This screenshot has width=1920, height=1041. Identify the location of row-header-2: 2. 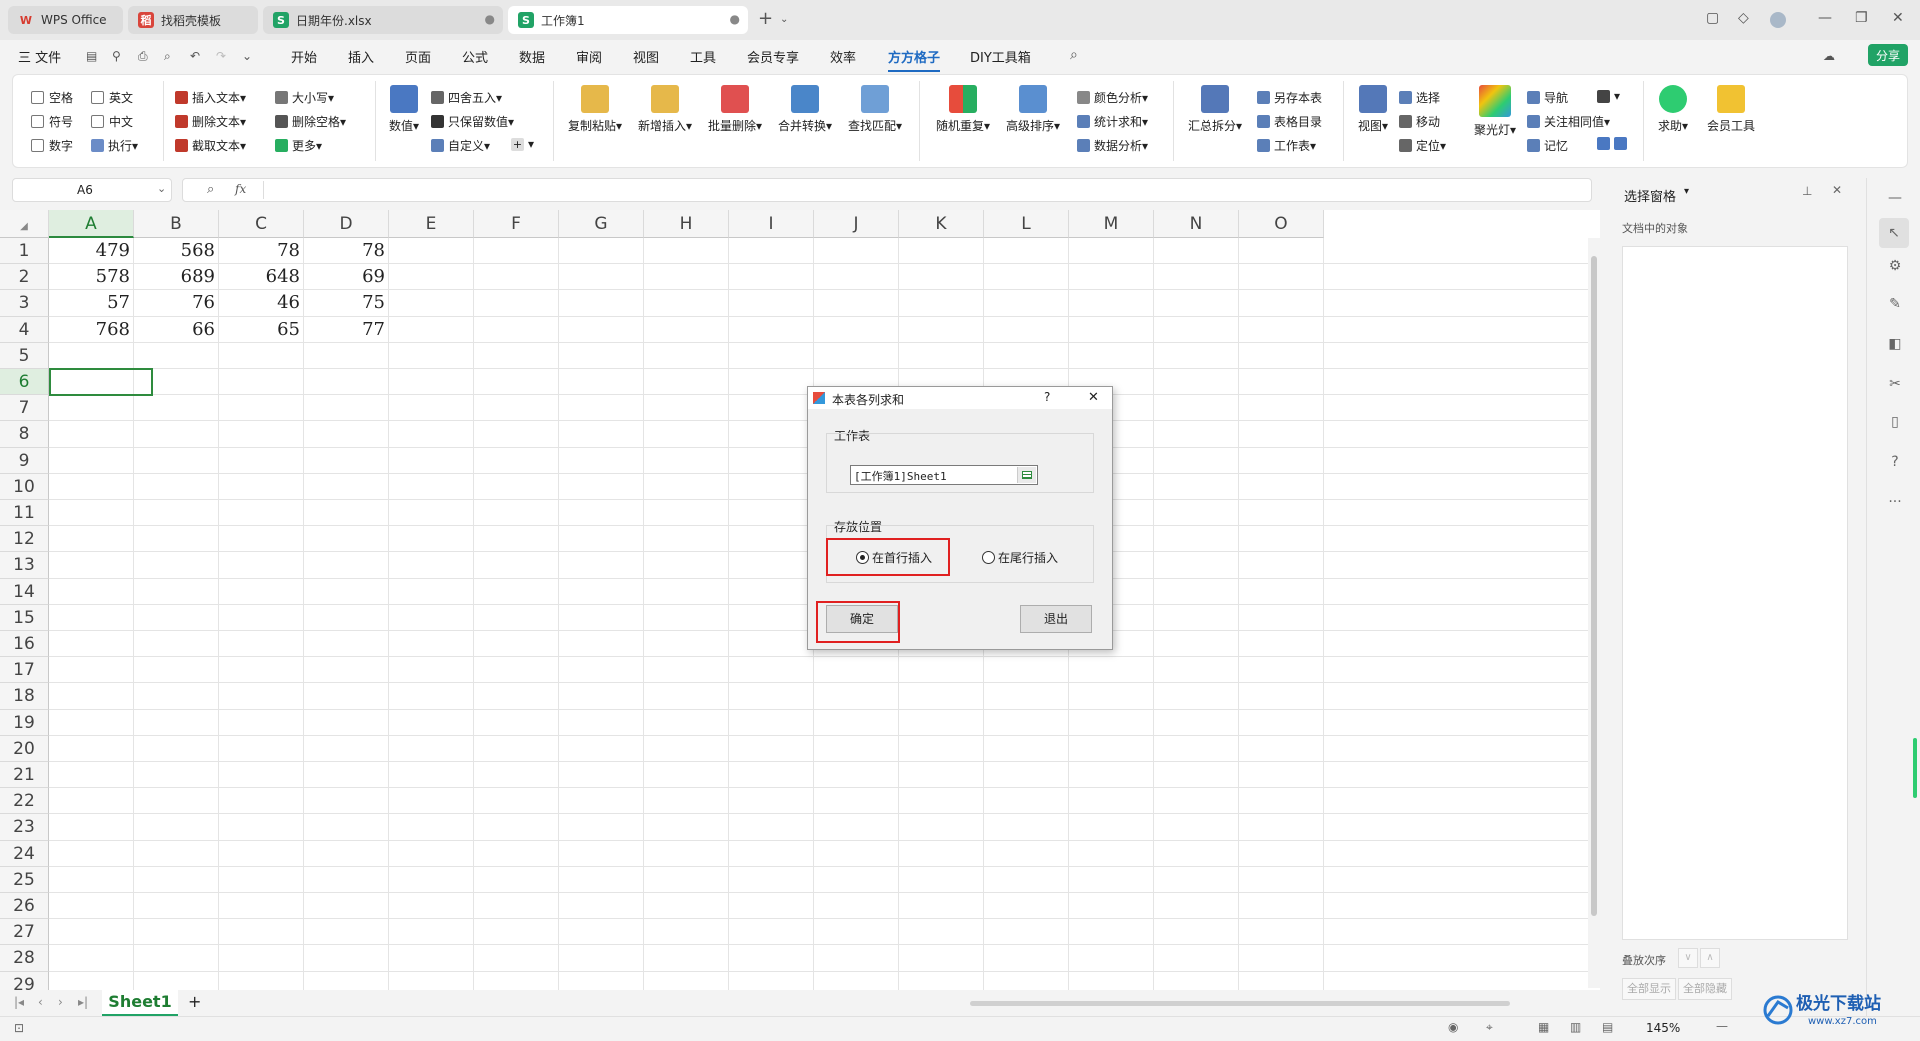
(24, 277).